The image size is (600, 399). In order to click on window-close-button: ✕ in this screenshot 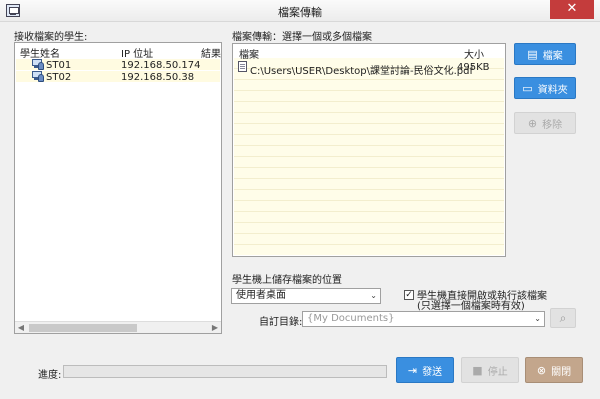, I will do `click(572, 9)`.